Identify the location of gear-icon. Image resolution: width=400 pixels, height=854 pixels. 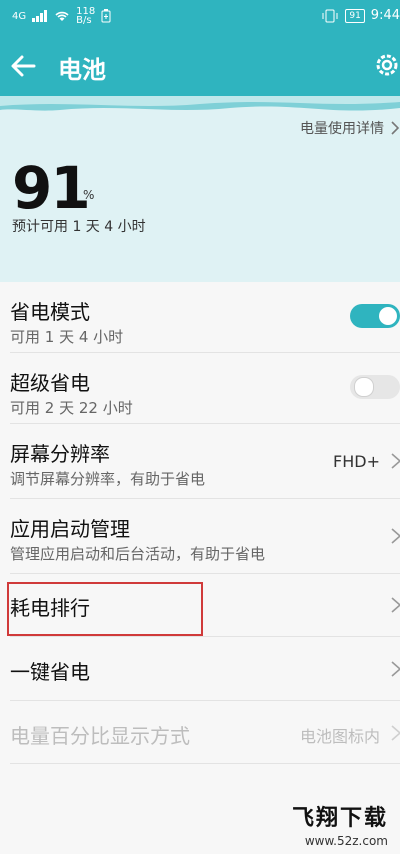
(386, 65).